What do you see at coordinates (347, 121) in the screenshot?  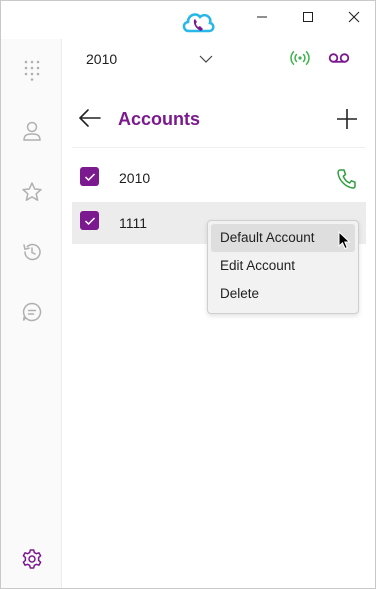 I see `add-account-button` at bounding box center [347, 121].